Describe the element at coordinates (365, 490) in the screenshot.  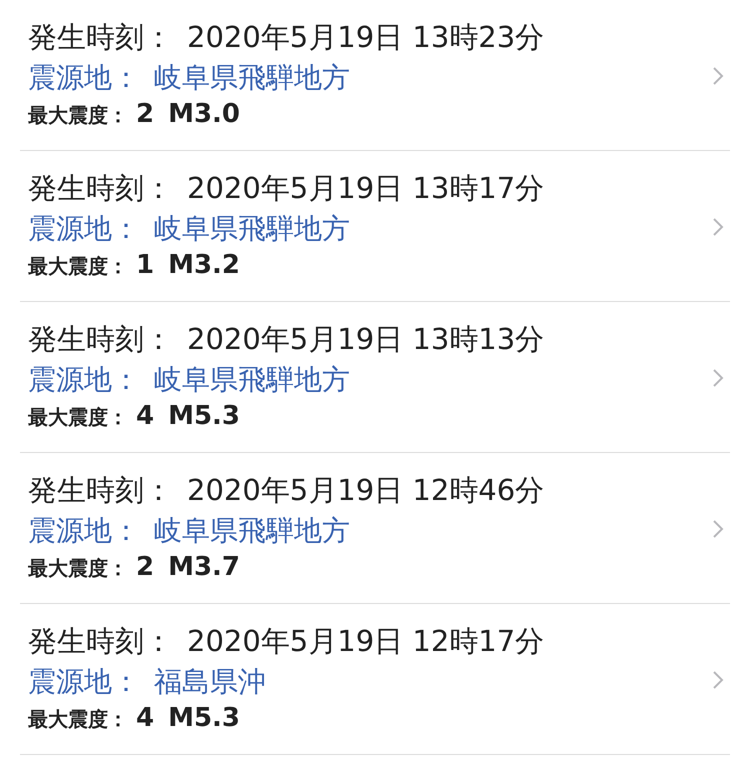
I see `occurrence-time: 2020年5月19日 12時46分` at that location.